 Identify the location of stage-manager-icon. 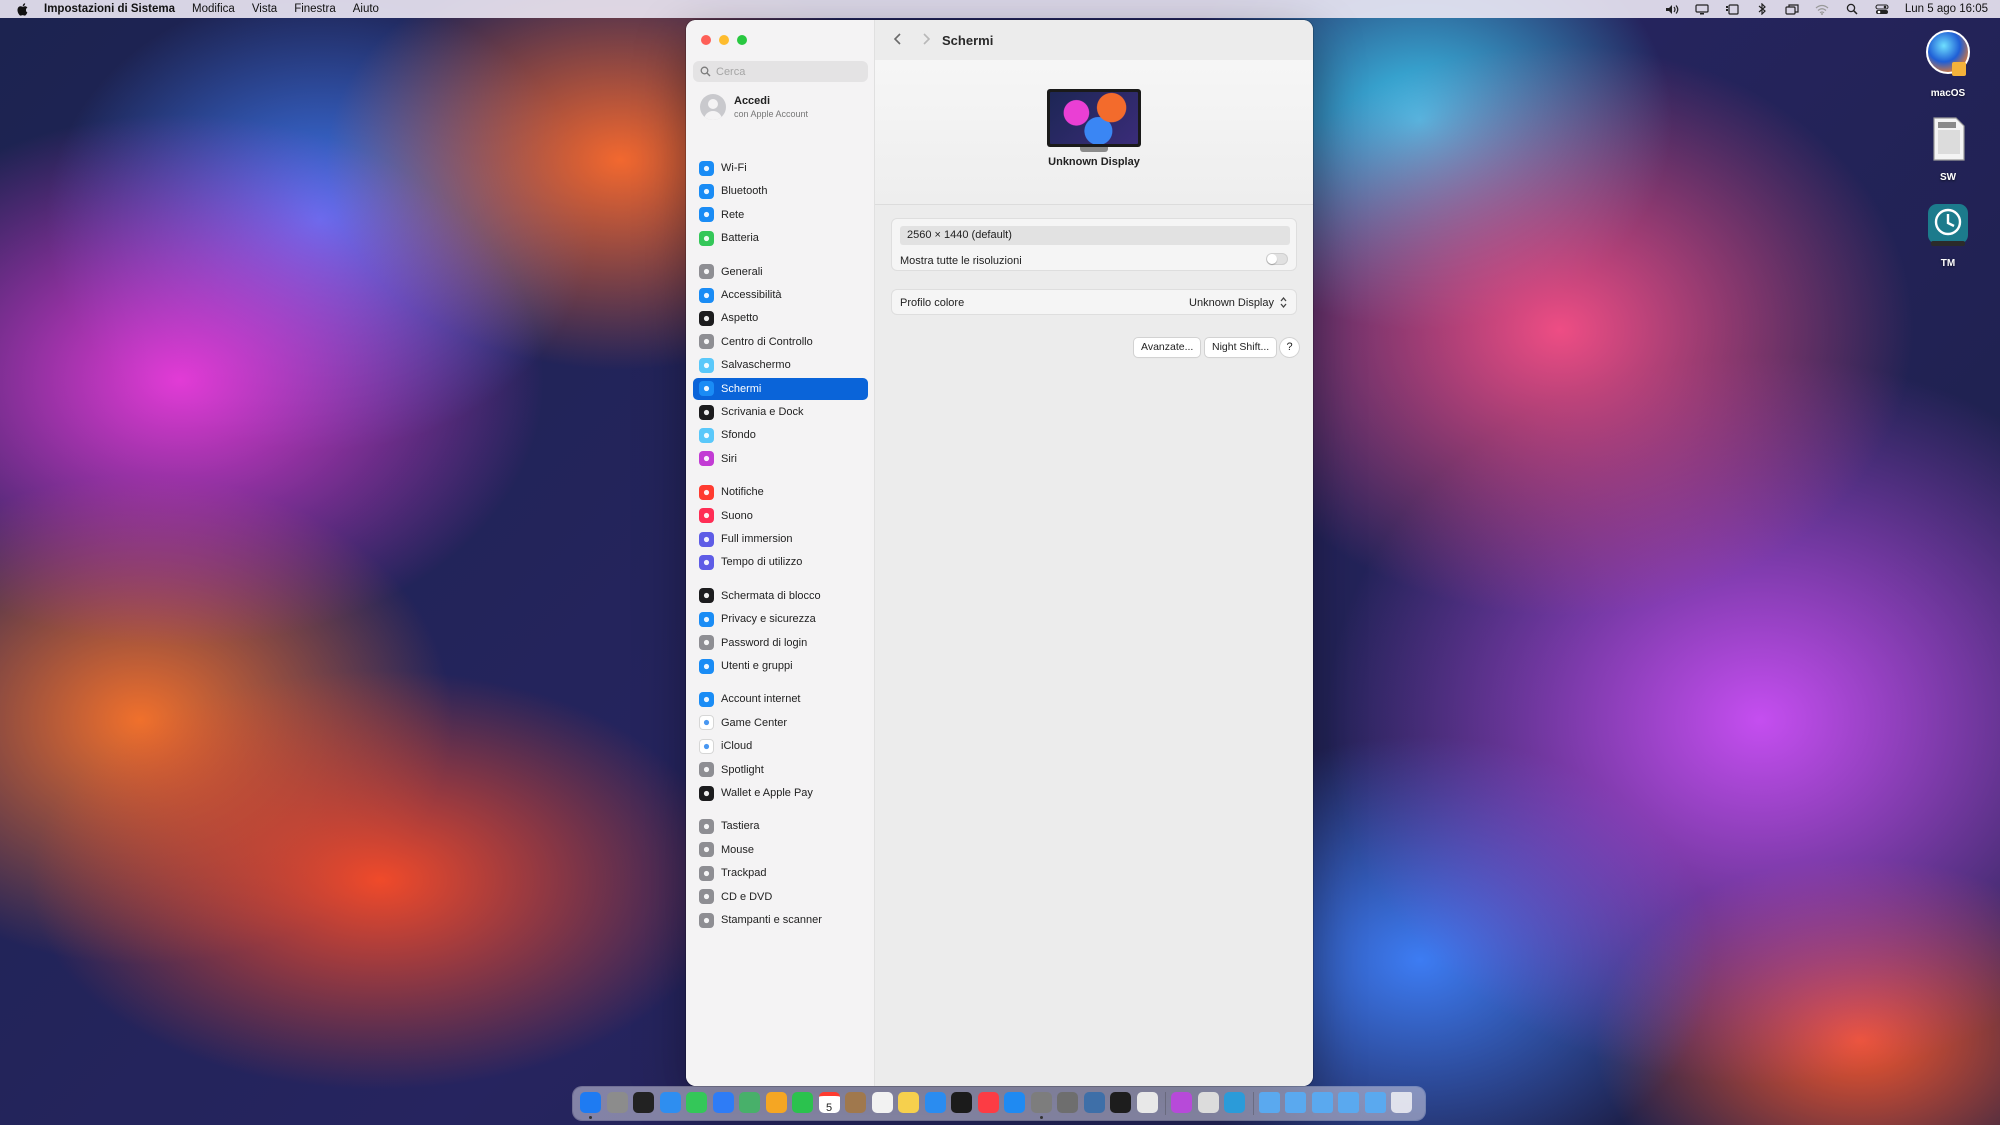
(1732, 9).